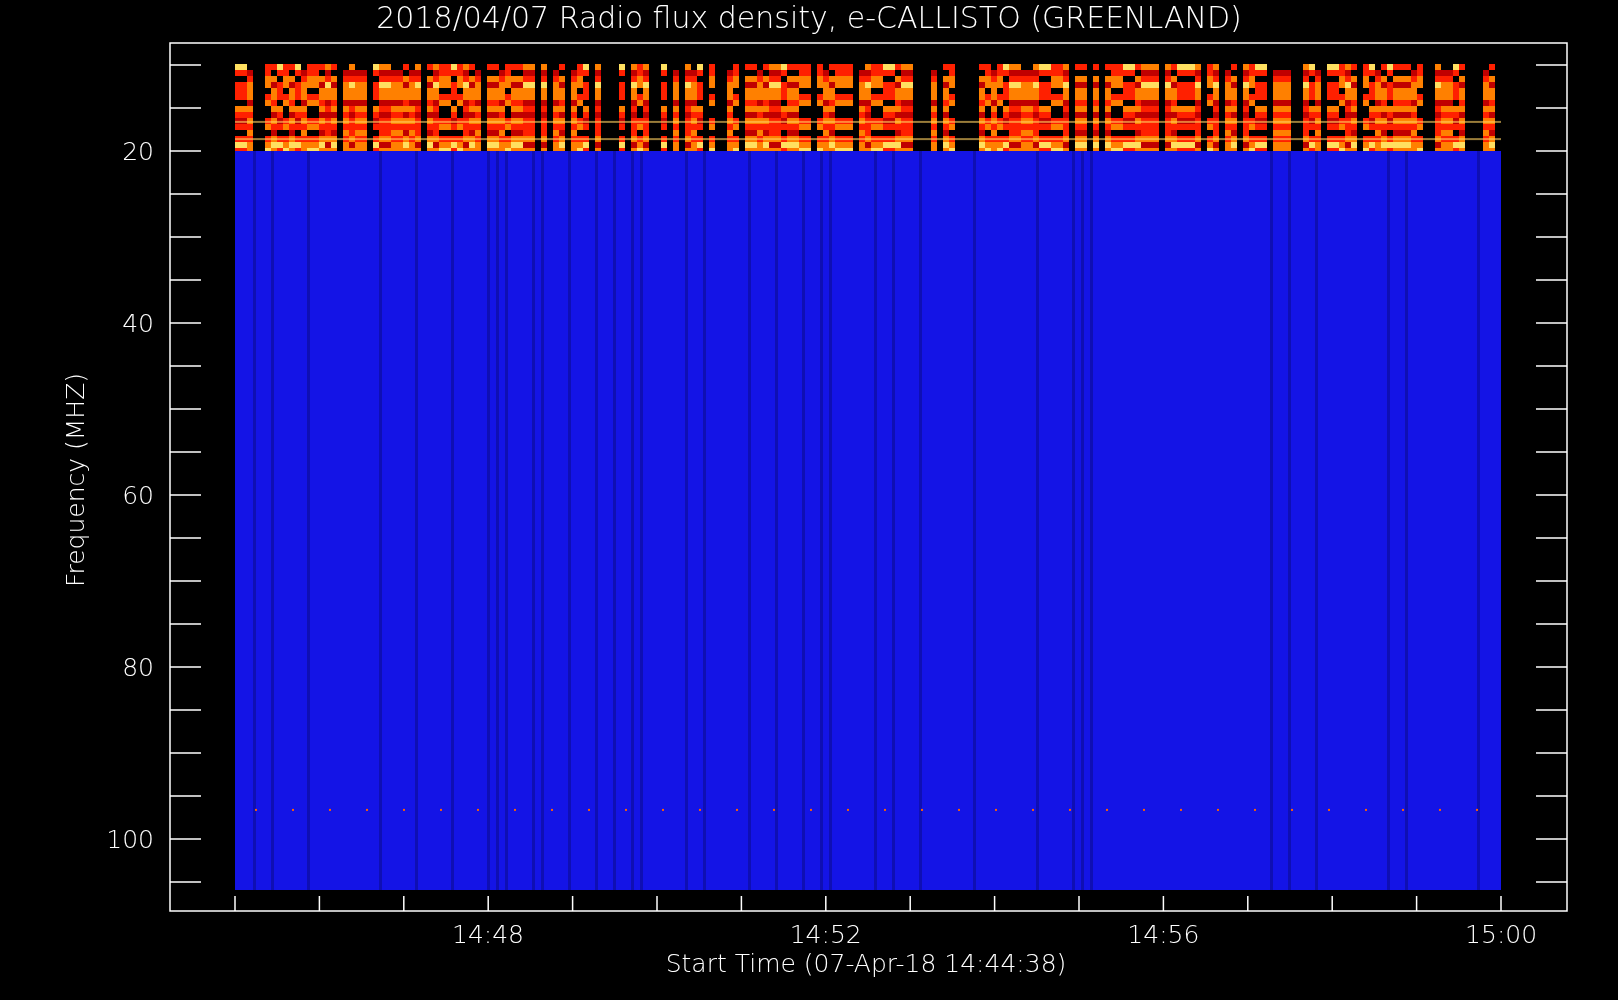 The image size is (1618, 1000). I want to click on y-axis-label: Frequency (MHZ), so click(75, 480).